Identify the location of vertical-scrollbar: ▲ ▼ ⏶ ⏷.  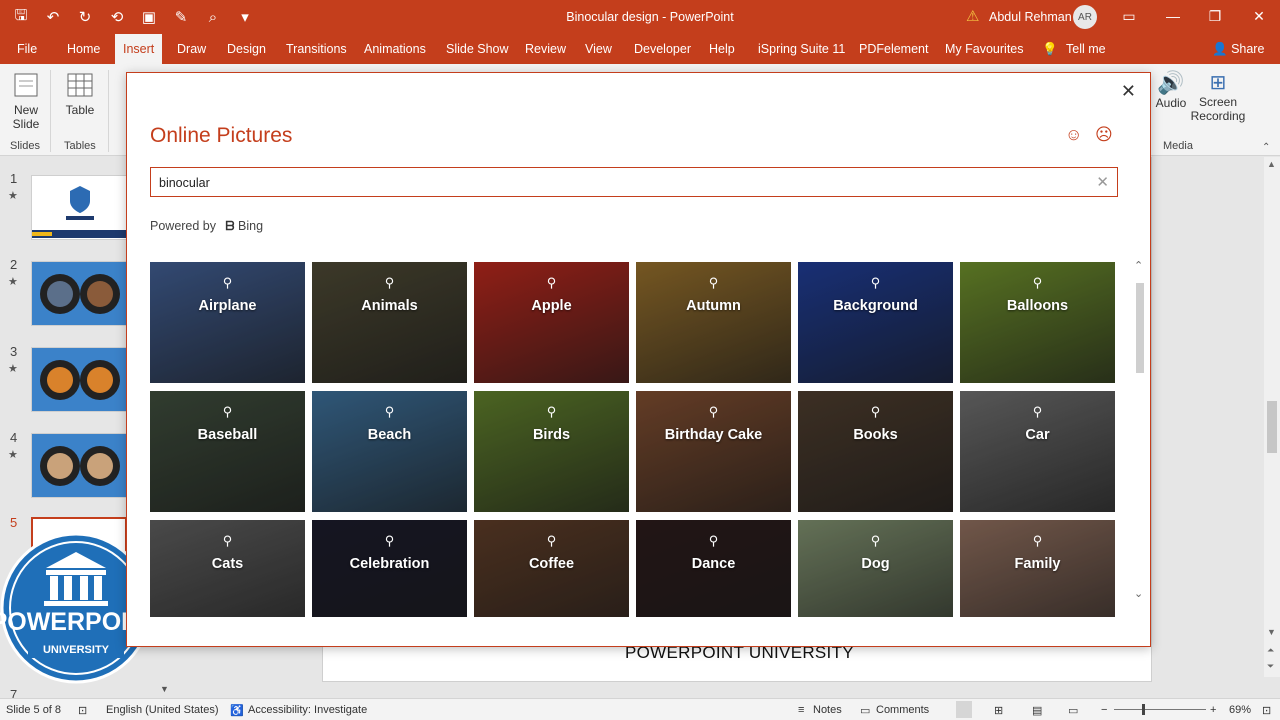
(1272, 417).